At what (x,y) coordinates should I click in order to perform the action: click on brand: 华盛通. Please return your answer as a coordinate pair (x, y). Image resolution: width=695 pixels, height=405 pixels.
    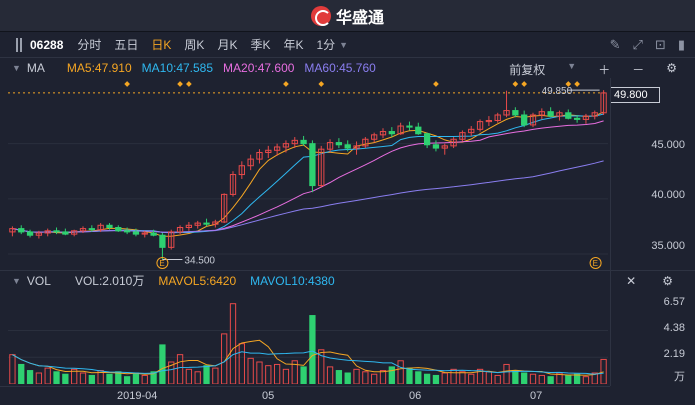
    Looking at the image, I should click on (347, 16).